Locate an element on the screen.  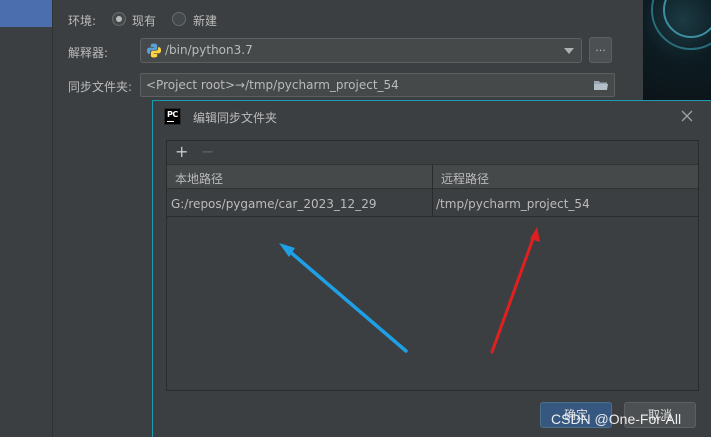
radio-new is located at coordinates (179, 19).